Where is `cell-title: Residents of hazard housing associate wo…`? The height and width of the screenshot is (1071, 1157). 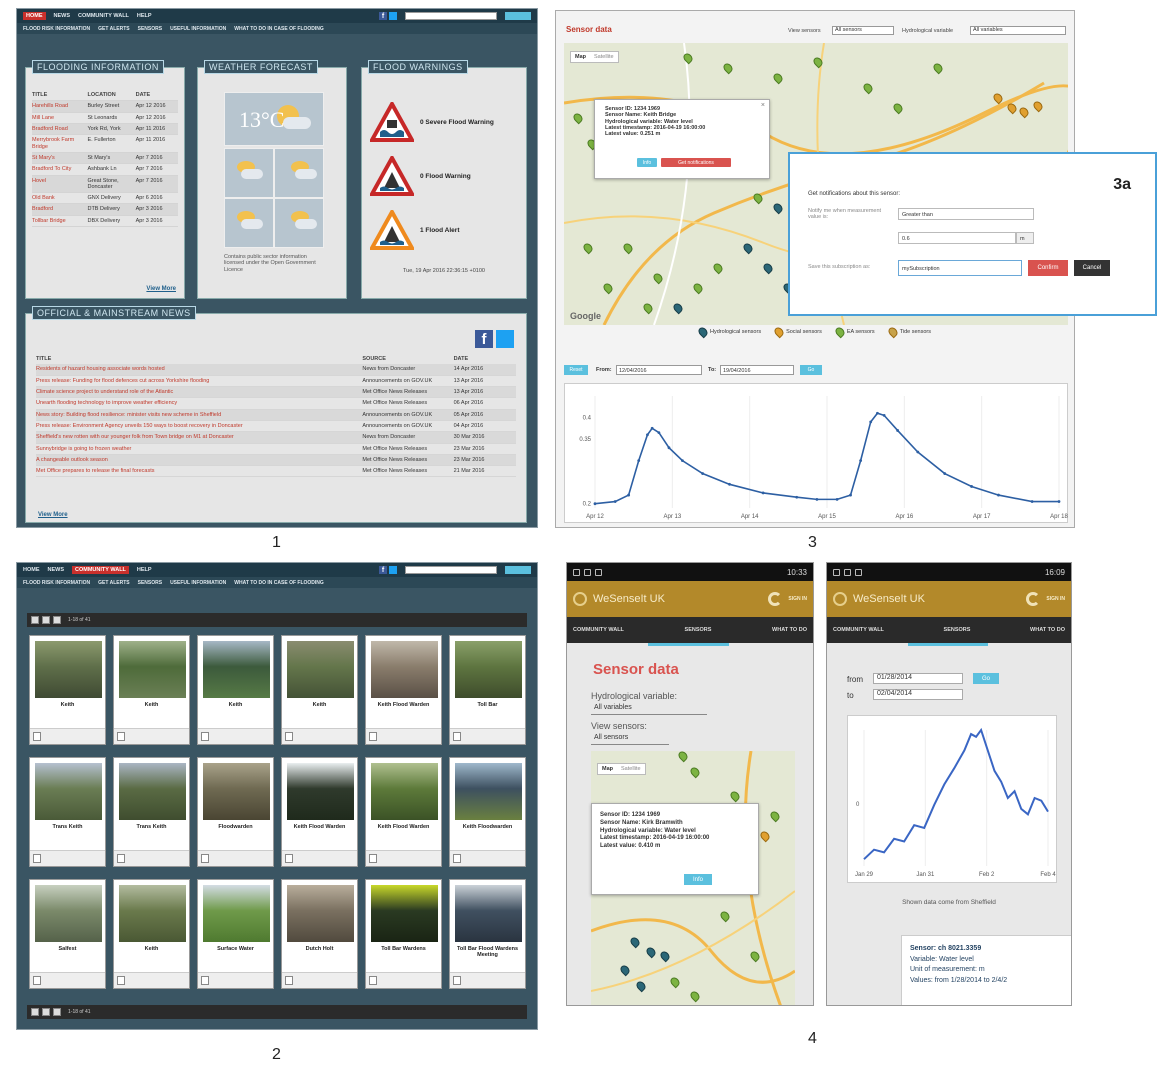 cell-title: Residents of hazard housing associate wo… is located at coordinates (199, 369).